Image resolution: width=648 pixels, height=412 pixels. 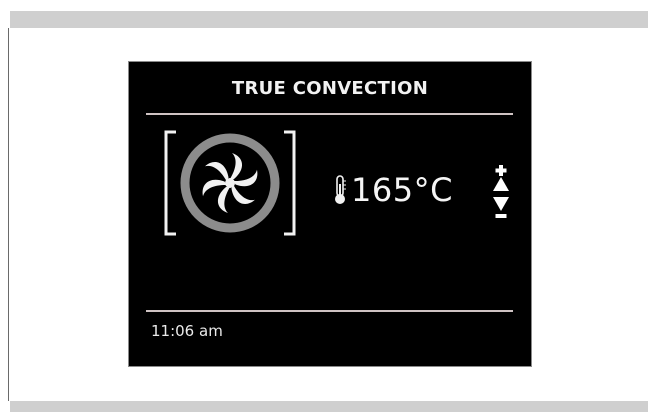 I want to click on temperature-decrease-button, so click(x=501, y=209).